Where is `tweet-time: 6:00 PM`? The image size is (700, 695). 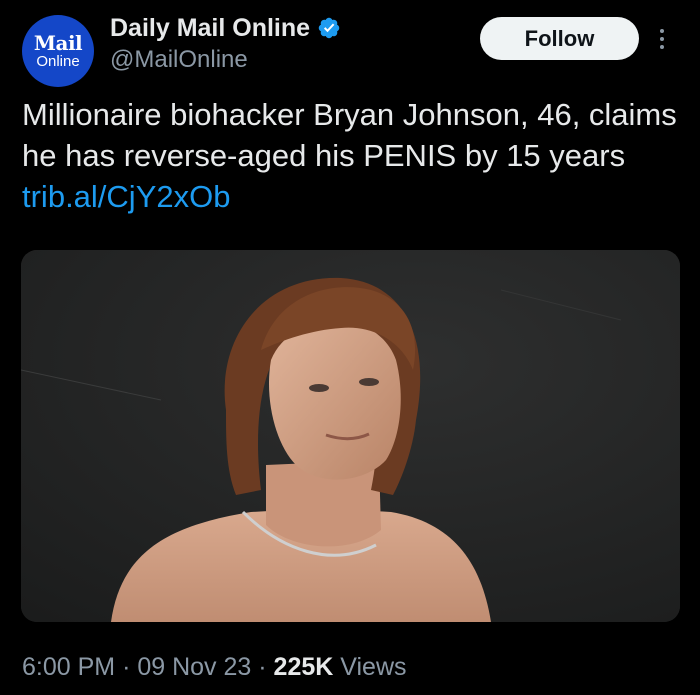
tweet-time: 6:00 PM is located at coordinates (68, 667).